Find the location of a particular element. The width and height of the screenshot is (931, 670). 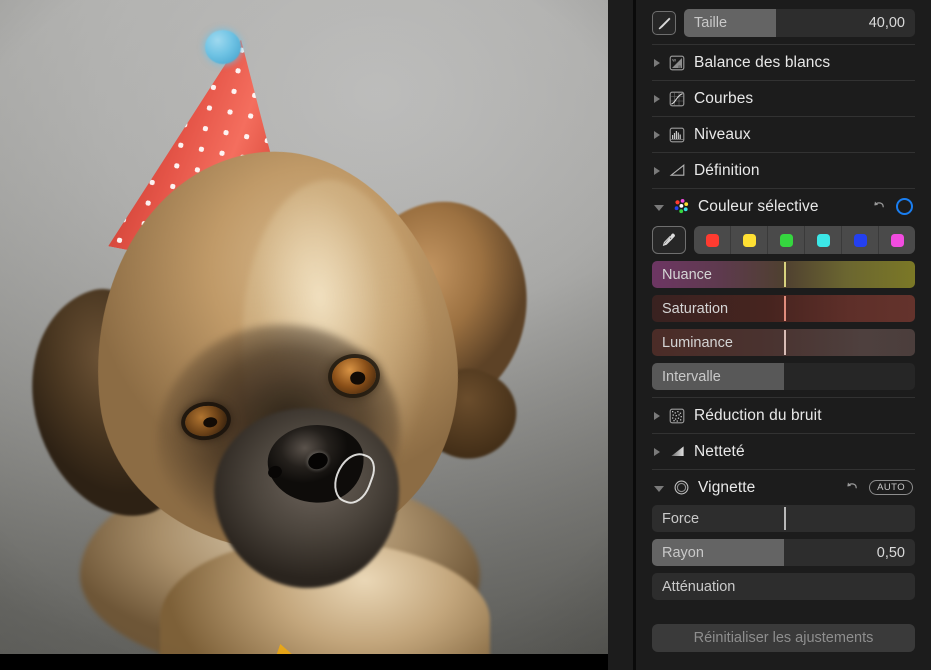

section-label: Netteté is located at coordinates (719, 451).